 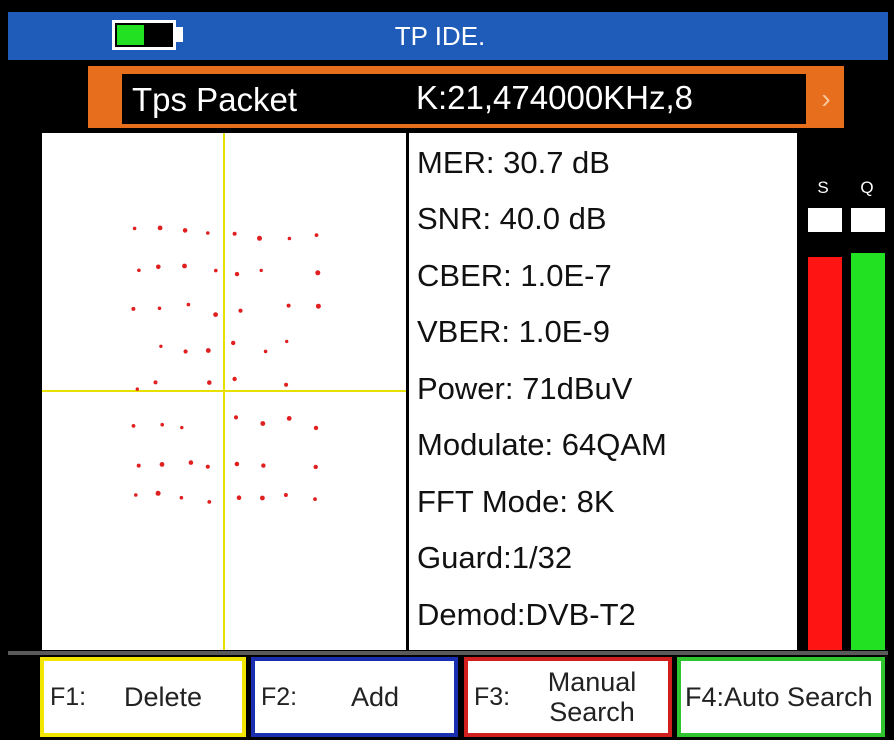 What do you see at coordinates (825, 220) in the screenshot?
I see `signal-strength-meter-cap` at bounding box center [825, 220].